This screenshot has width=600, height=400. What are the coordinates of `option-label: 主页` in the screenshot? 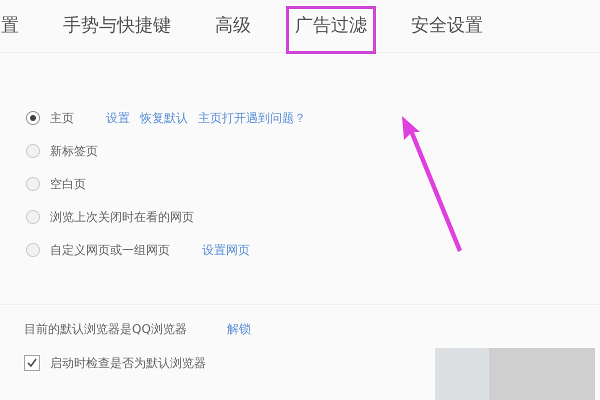 It's located at (62, 118).